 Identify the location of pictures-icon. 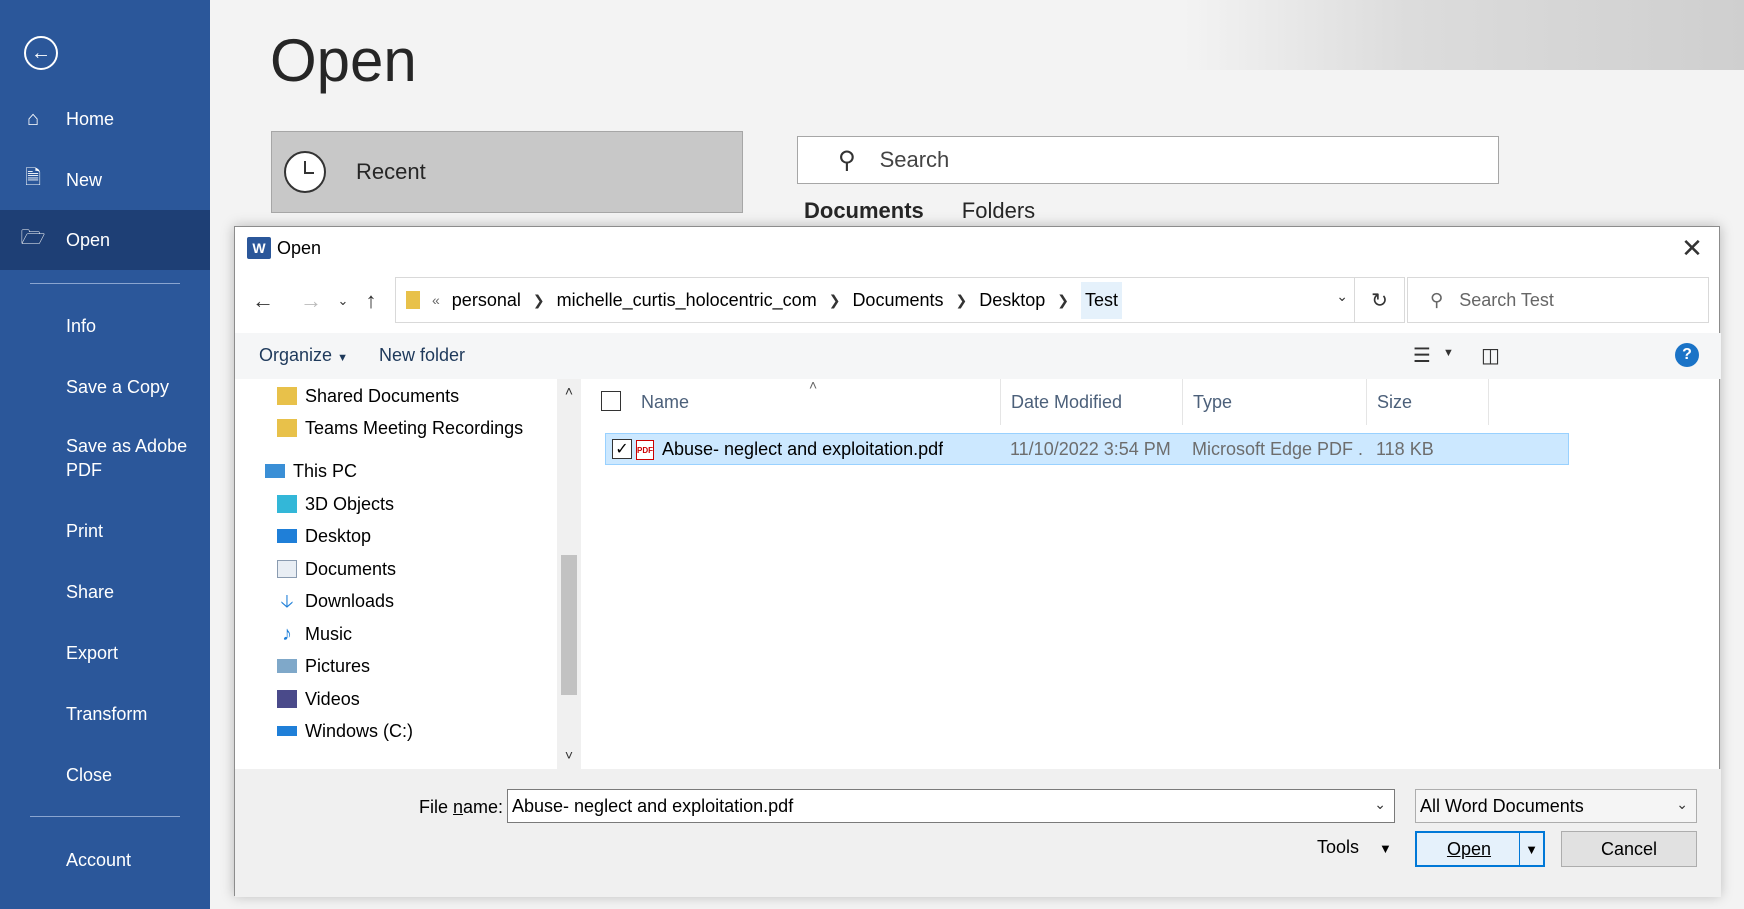
(287, 666).